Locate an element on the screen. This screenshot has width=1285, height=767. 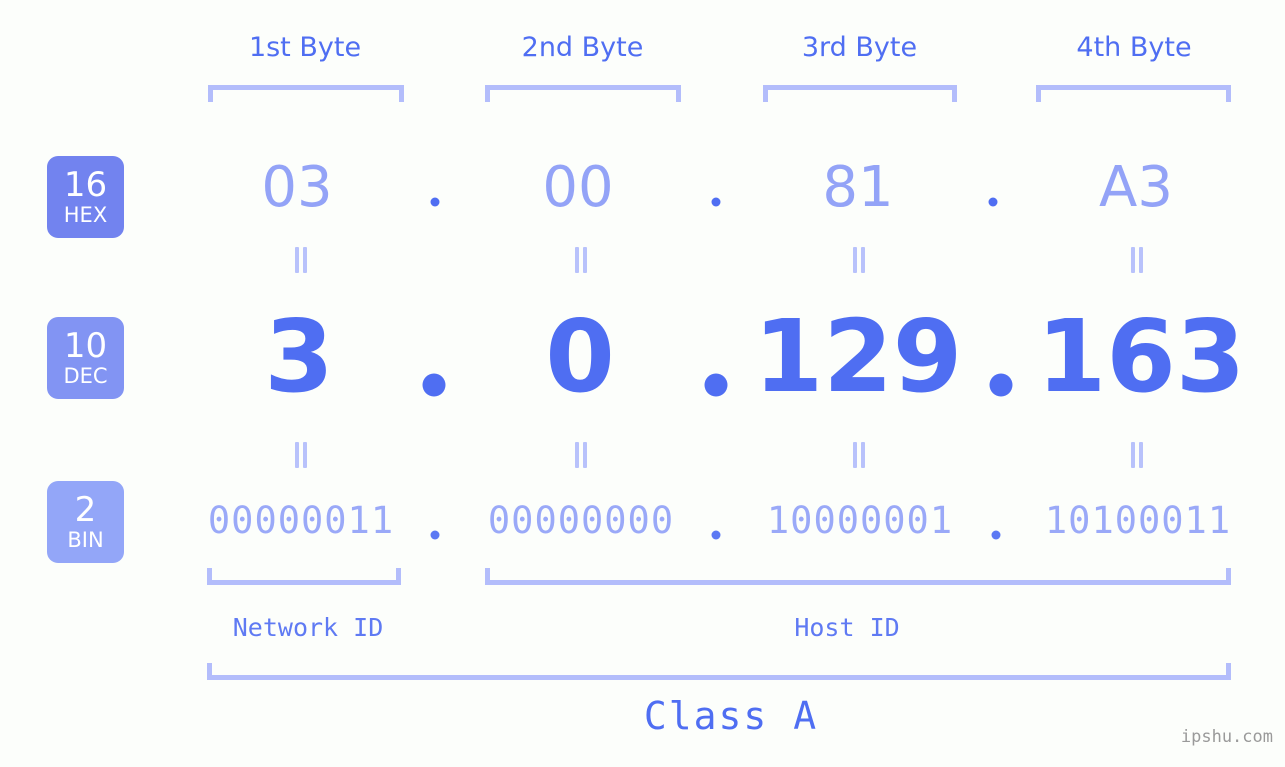
base-badge-dec-number: 10 is located at coordinates (85, 346).